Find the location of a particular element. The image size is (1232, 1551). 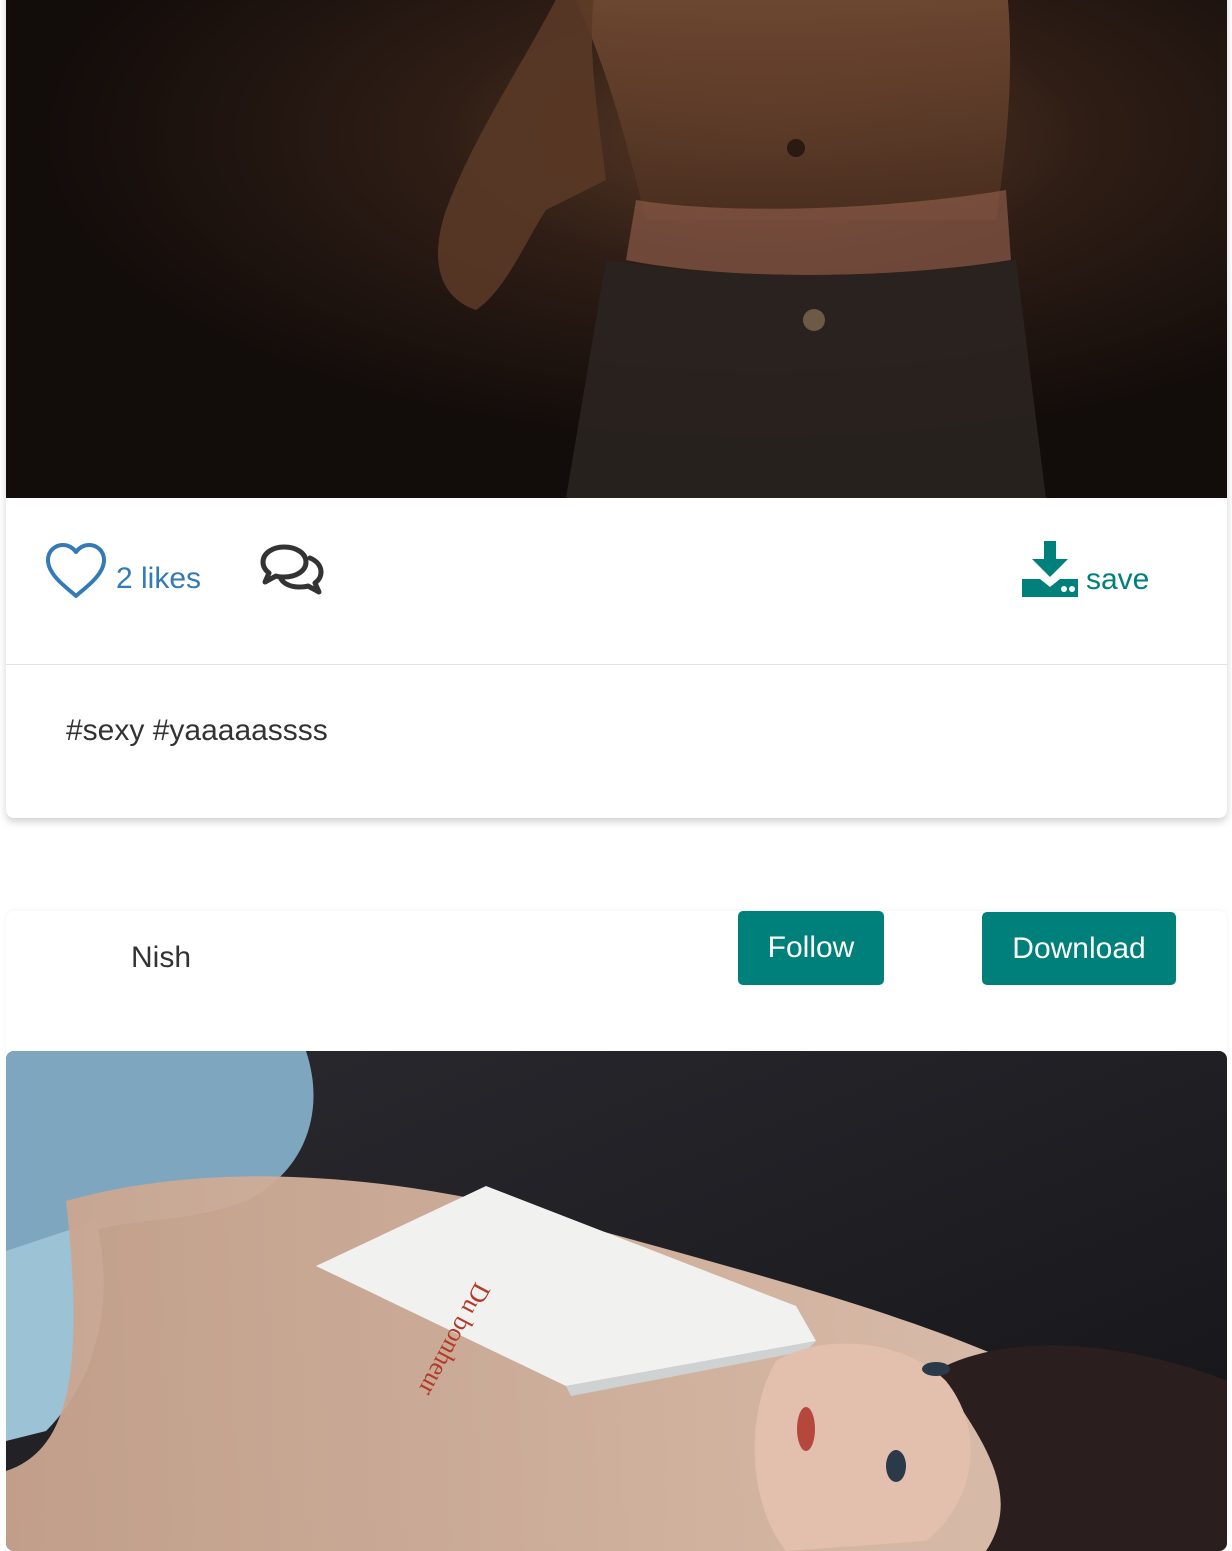

post-caption: #sexy #yaaaaassss is located at coordinates (197, 730).